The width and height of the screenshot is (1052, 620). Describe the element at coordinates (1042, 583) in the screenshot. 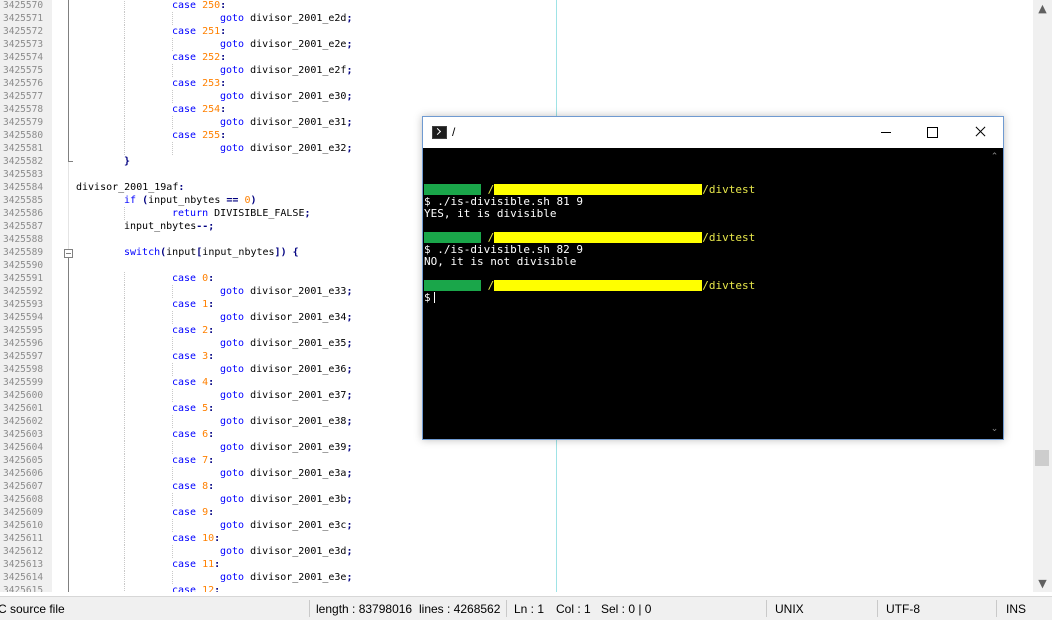

I see `scroll-down-arrow-icon: ▼` at that location.